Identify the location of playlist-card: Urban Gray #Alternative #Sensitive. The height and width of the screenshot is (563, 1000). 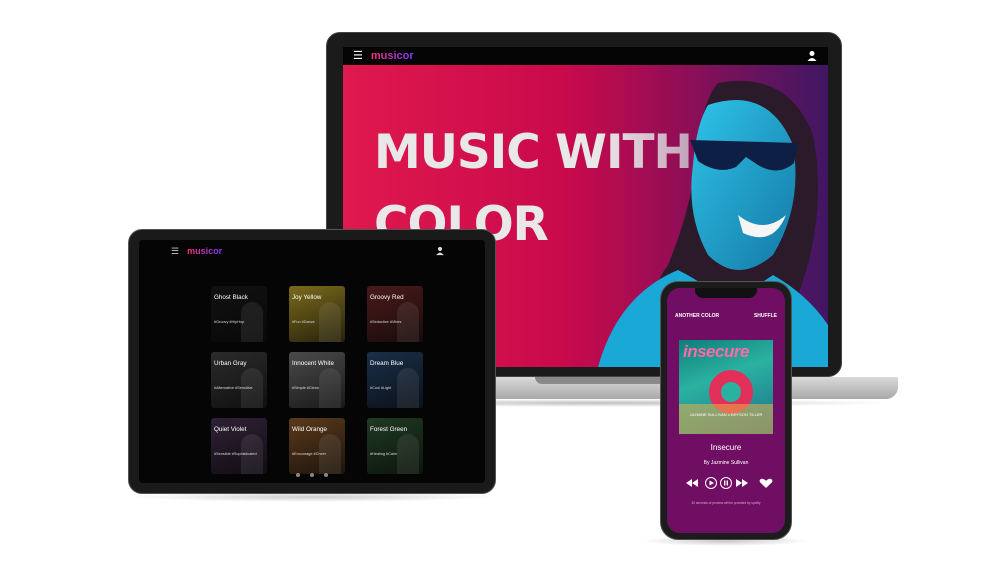
(239, 380).